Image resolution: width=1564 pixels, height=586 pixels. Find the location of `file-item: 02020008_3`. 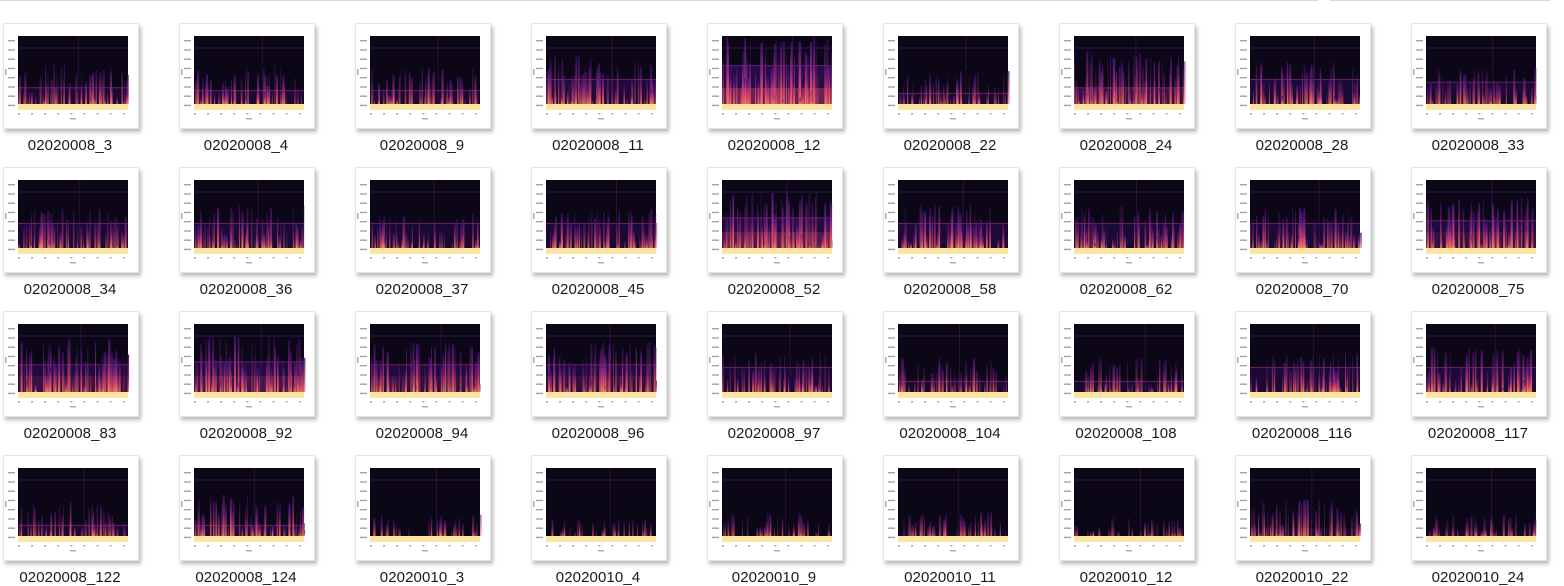

file-item: 02020008_3 is located at coordinates (88, 95).